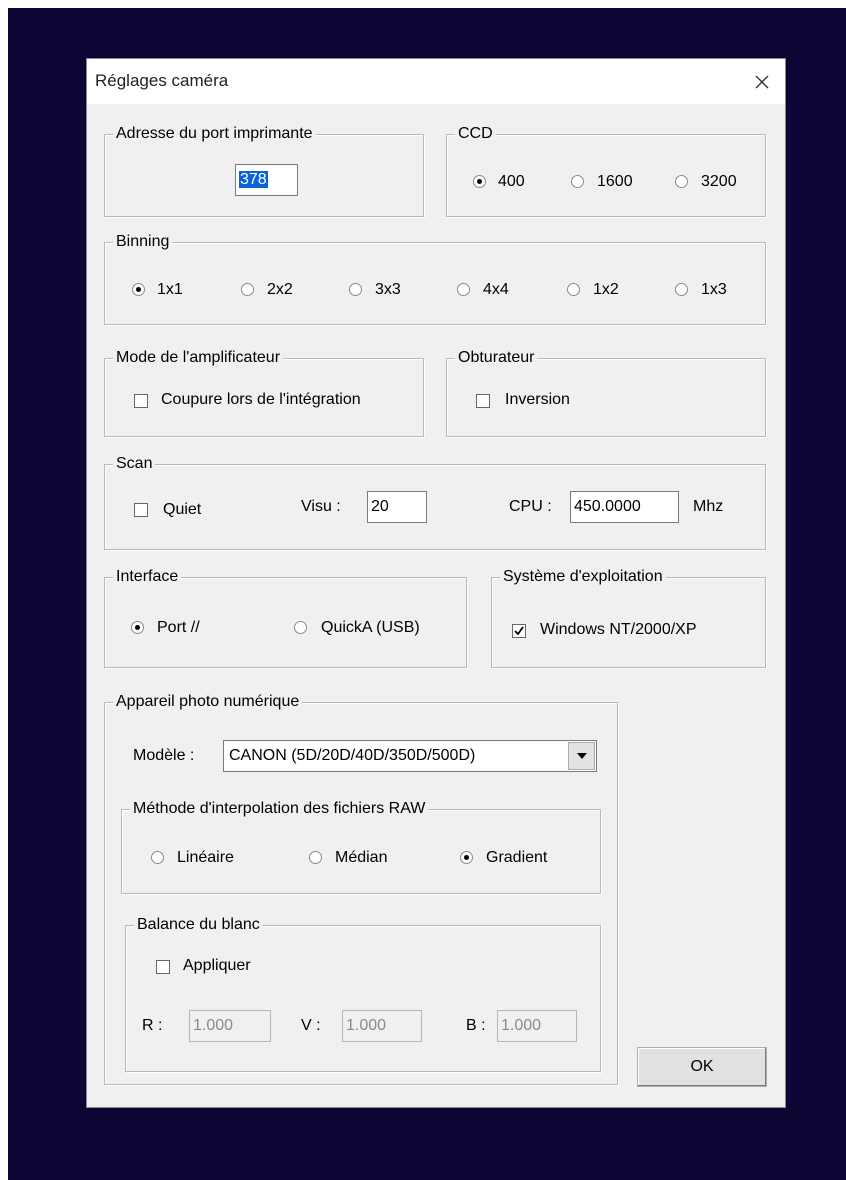  I want to click on shutter-group: Obturateur Inversion, so click(606, 392).